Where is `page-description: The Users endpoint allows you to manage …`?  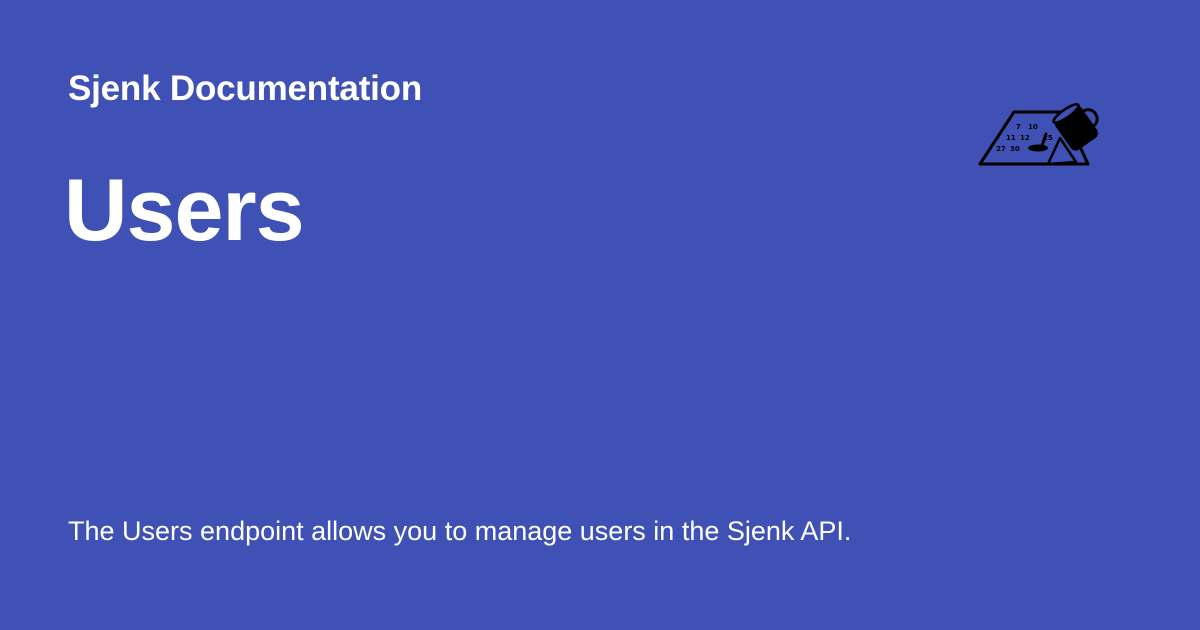
page-description: The Users endpoint allows you to manage … is located at coordinates (460, 531).